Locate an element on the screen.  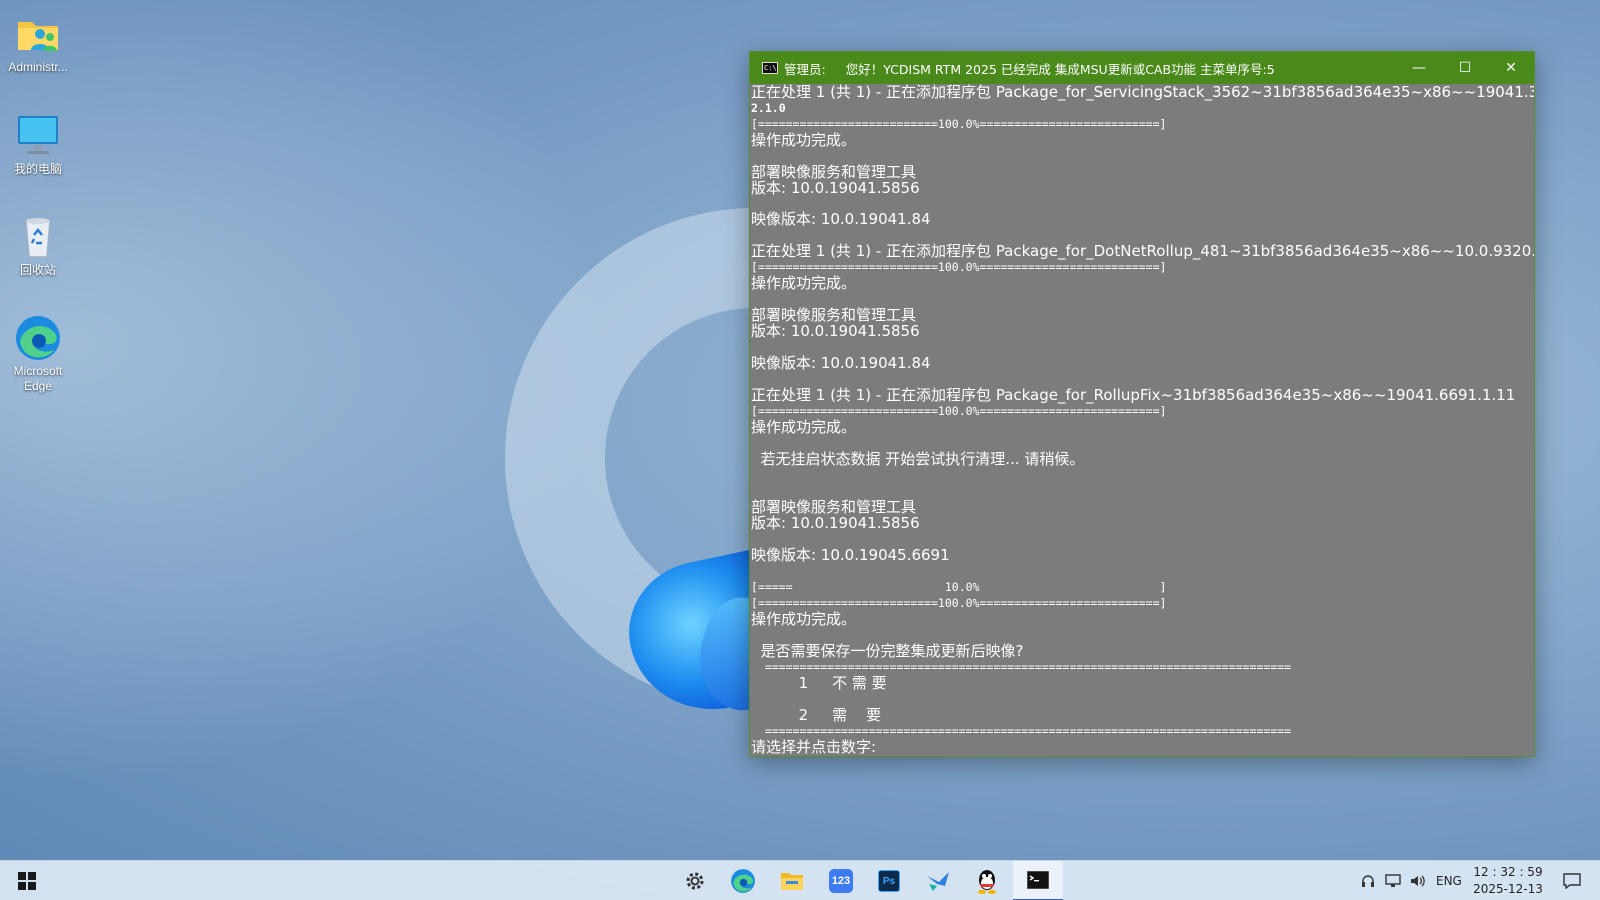
tray-network is located at coordinates (1393, 880).